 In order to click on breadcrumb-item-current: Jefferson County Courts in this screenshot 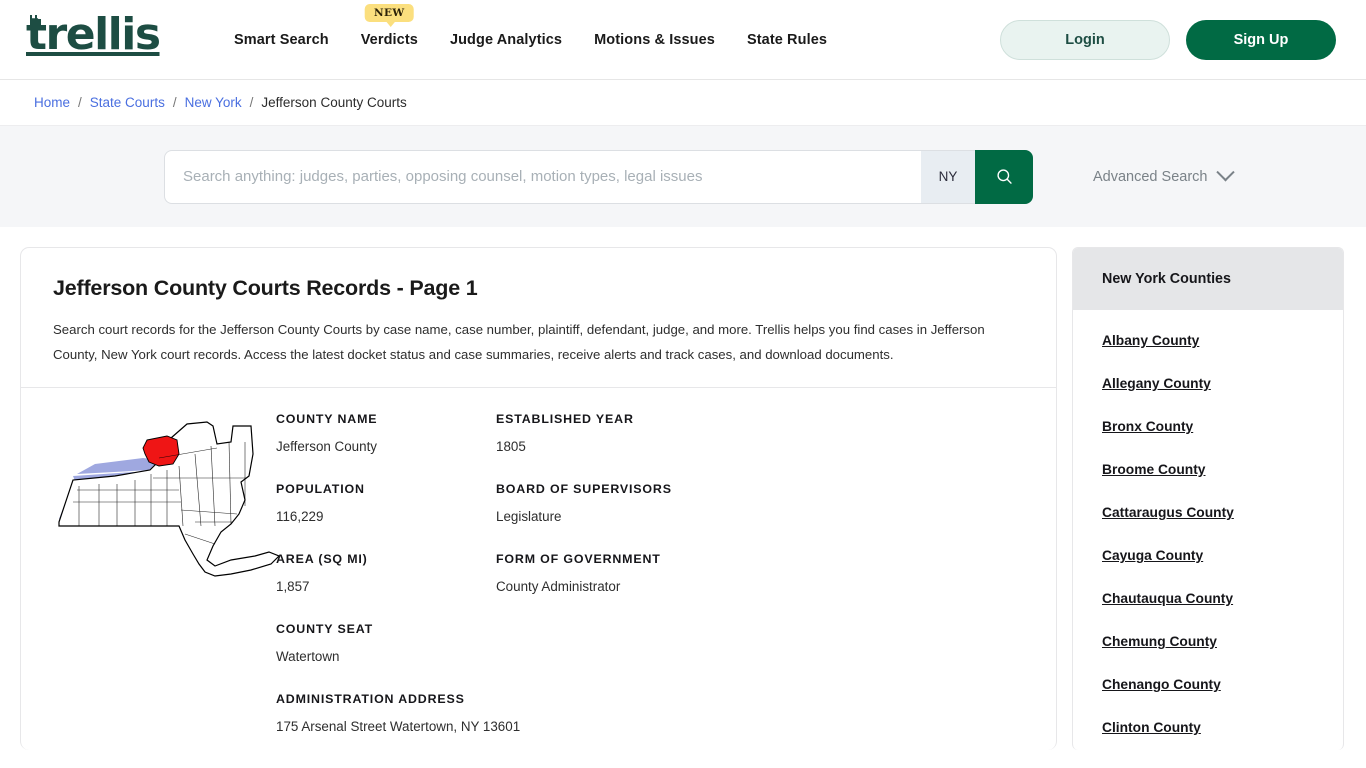, I will do `click(334, 102)`.